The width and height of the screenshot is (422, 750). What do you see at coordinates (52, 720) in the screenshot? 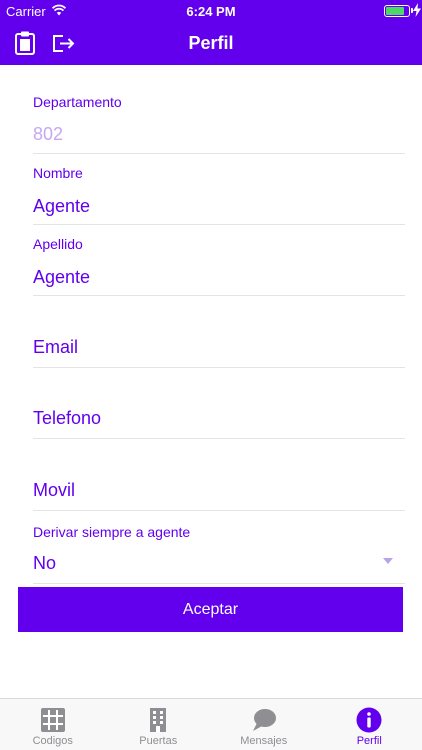
I see `grid-icon` at bounding box center [52, 720].